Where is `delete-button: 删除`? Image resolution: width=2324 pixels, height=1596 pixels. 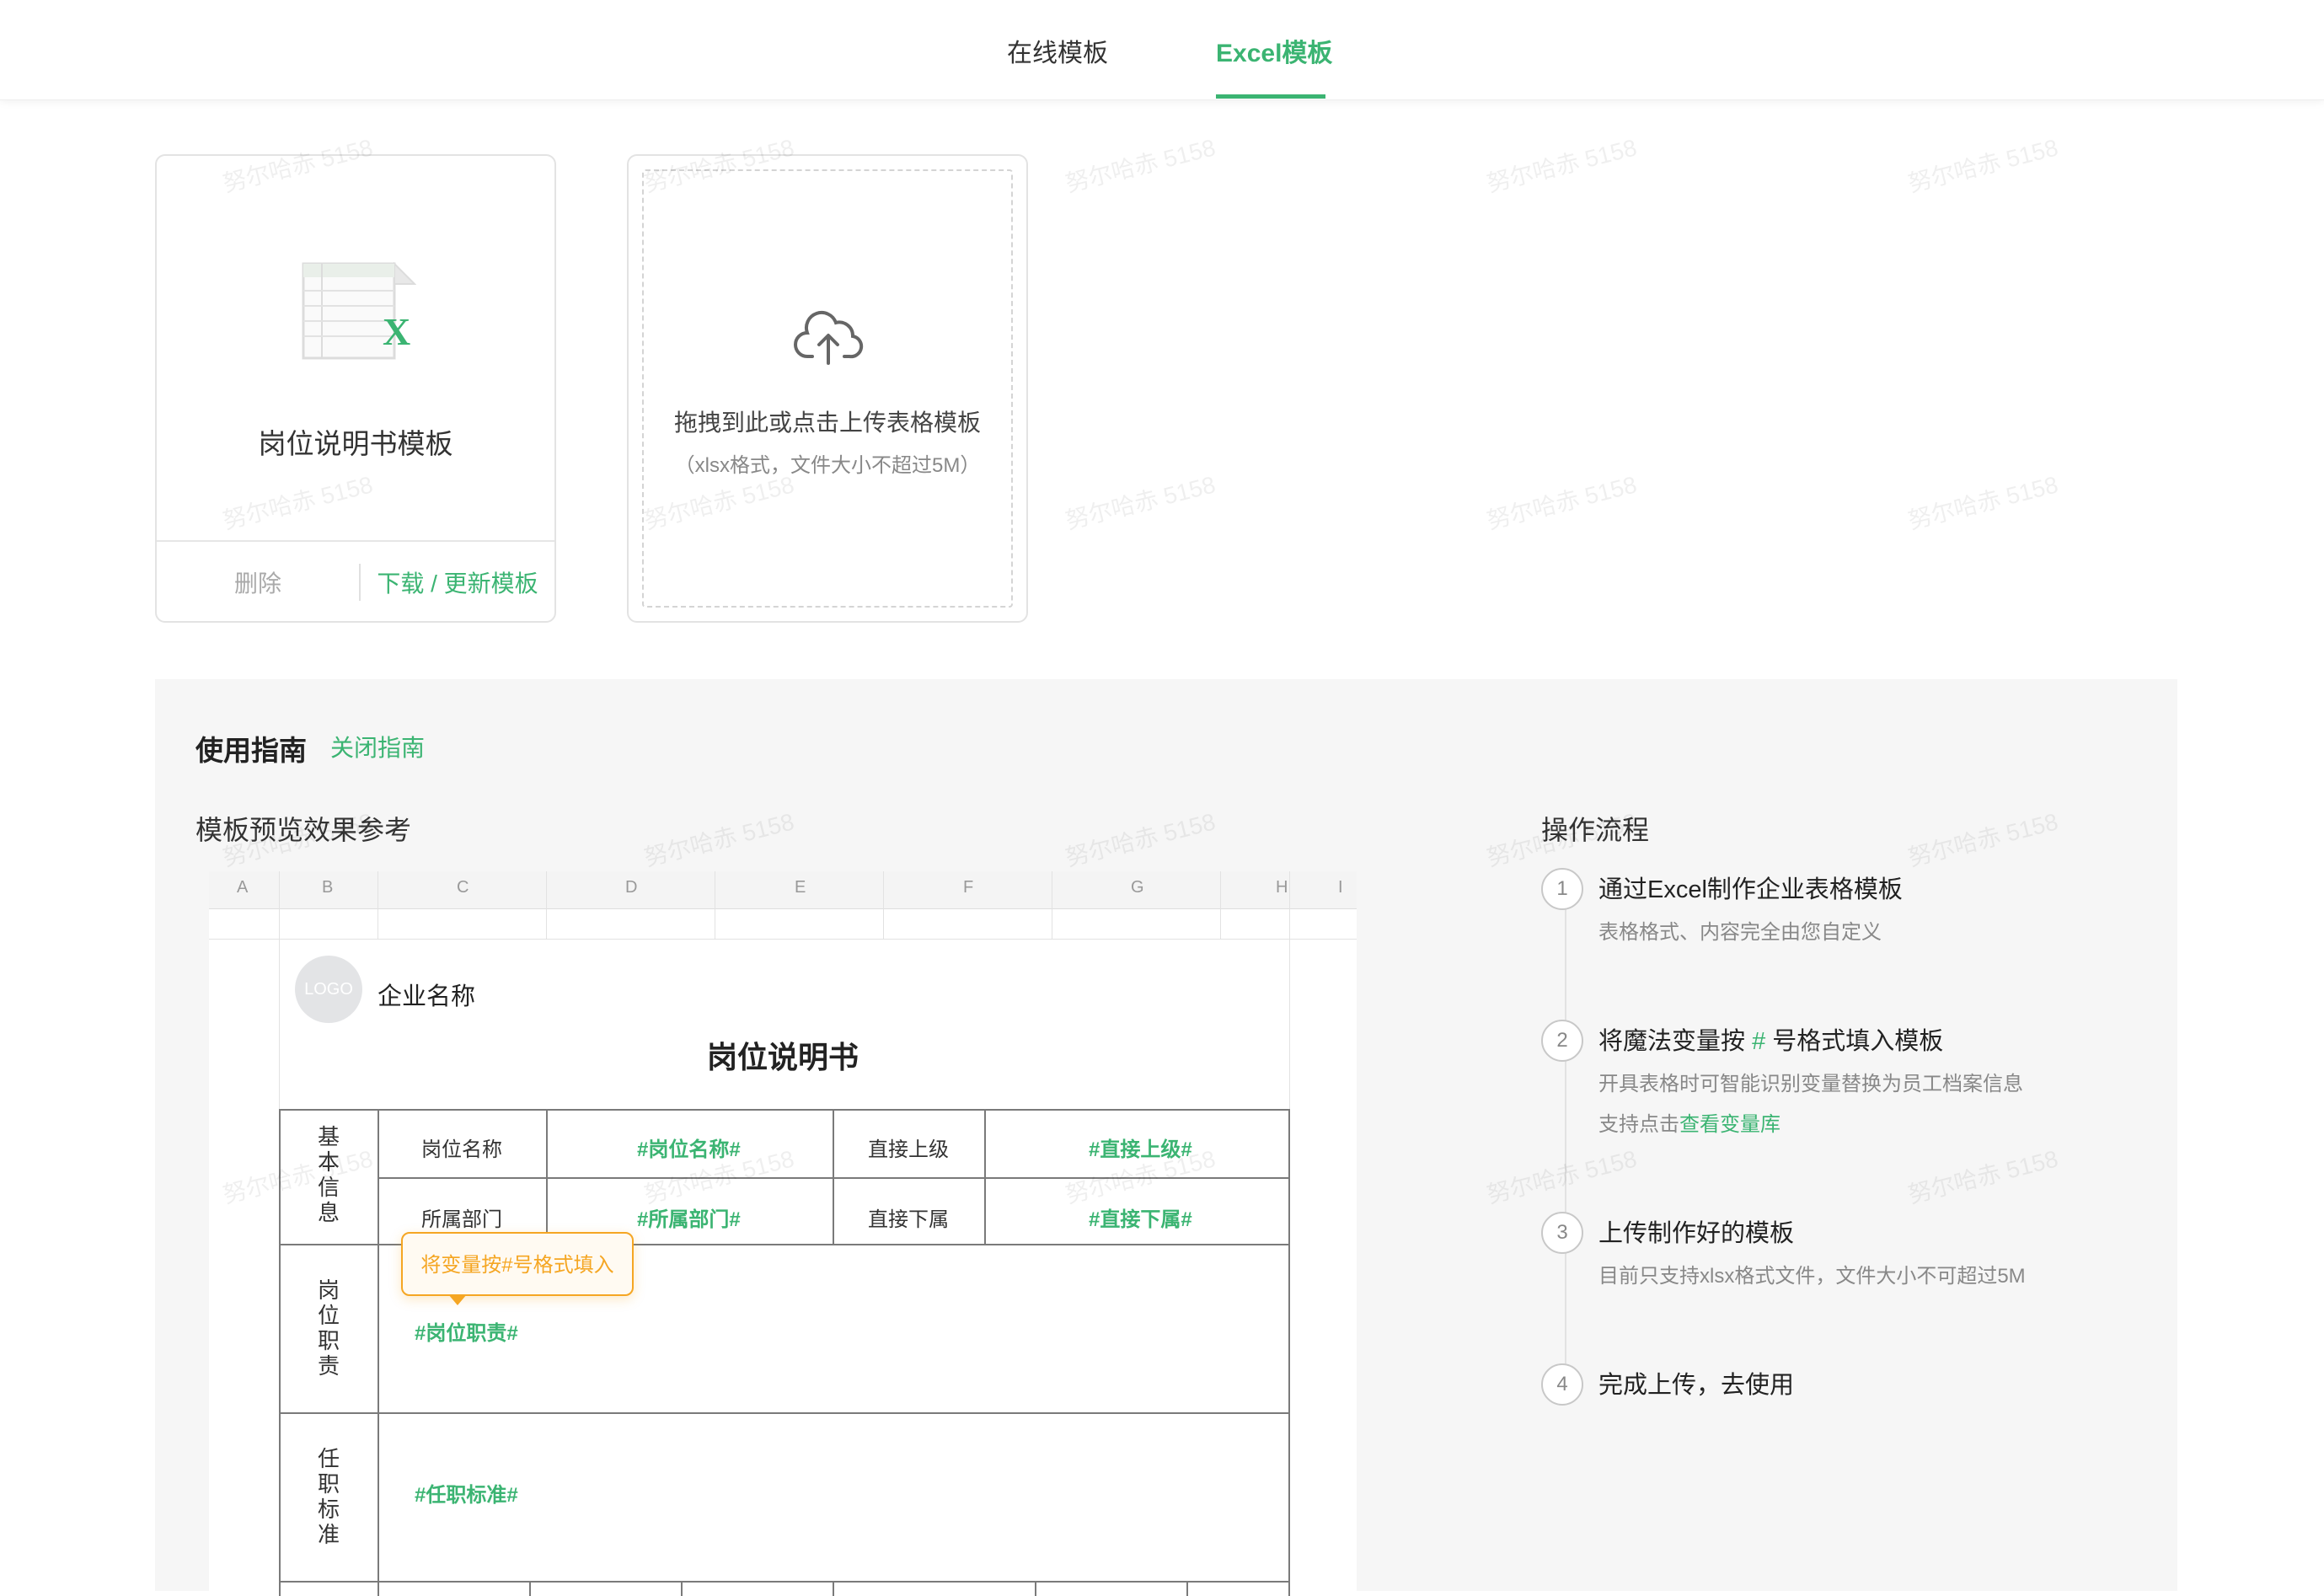
delete-button: 删除 is located at coordinates (258, 582).